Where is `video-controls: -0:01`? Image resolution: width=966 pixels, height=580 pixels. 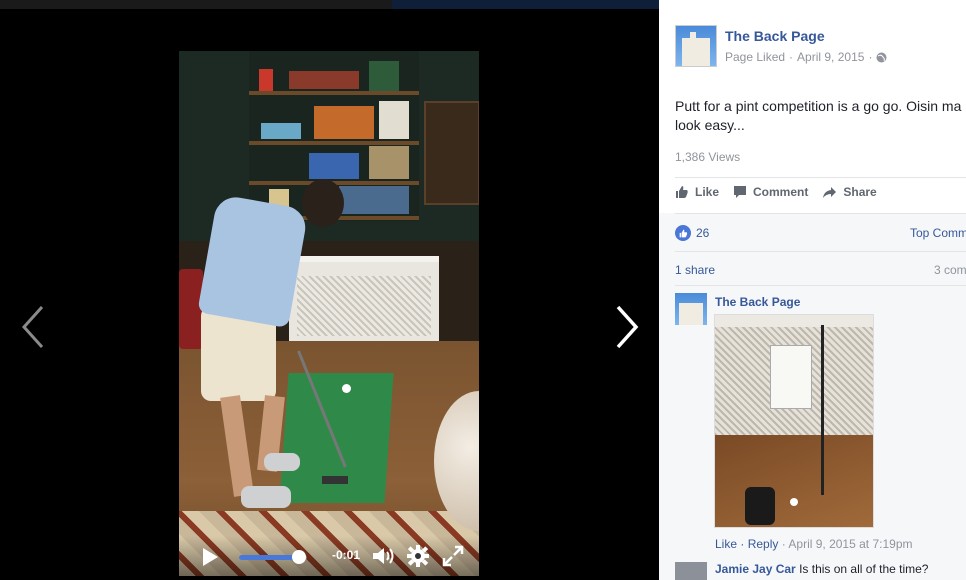 video-controls: -0:01 is located at coordinates (329, 556).